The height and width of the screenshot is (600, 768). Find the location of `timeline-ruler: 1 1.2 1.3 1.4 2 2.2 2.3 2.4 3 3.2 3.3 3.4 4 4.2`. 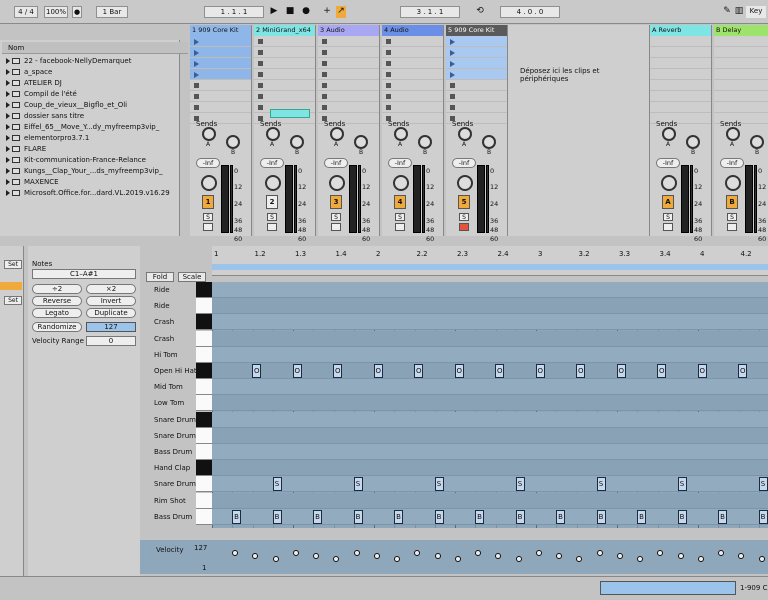

timeline-ruler: 1 1.2 1.3 1.4 2 2.2 2.3 2.4 3 3.2 3.3 3.4 4 4.2 is located at coordinates (490, 261).